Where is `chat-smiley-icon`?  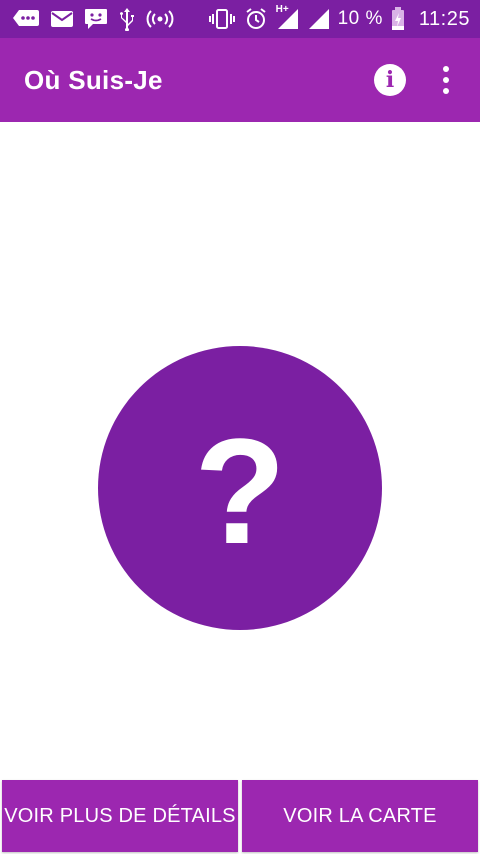
chat-smiley-icon is located at coordinates (96, 19).